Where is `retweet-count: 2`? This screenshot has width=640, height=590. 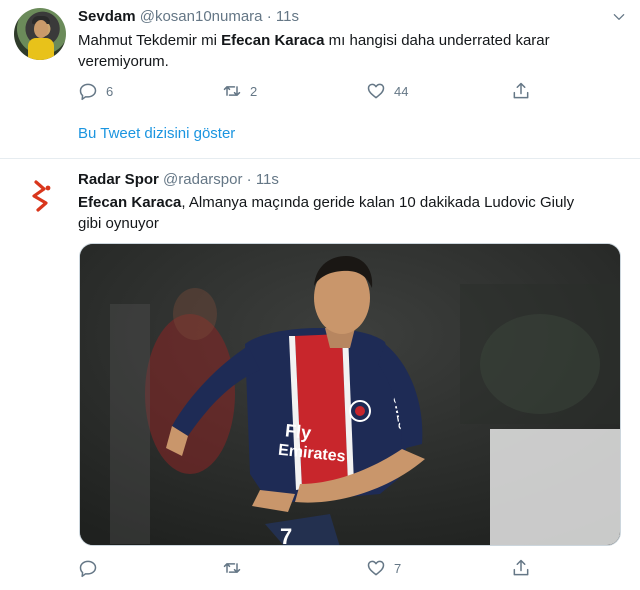 retweet-count: 2 is located at coordinates (254, 91).